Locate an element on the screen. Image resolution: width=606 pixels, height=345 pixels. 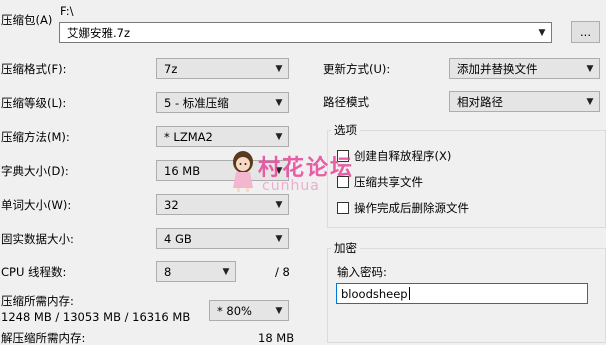
text-caret is located at coordinates (409, 293).